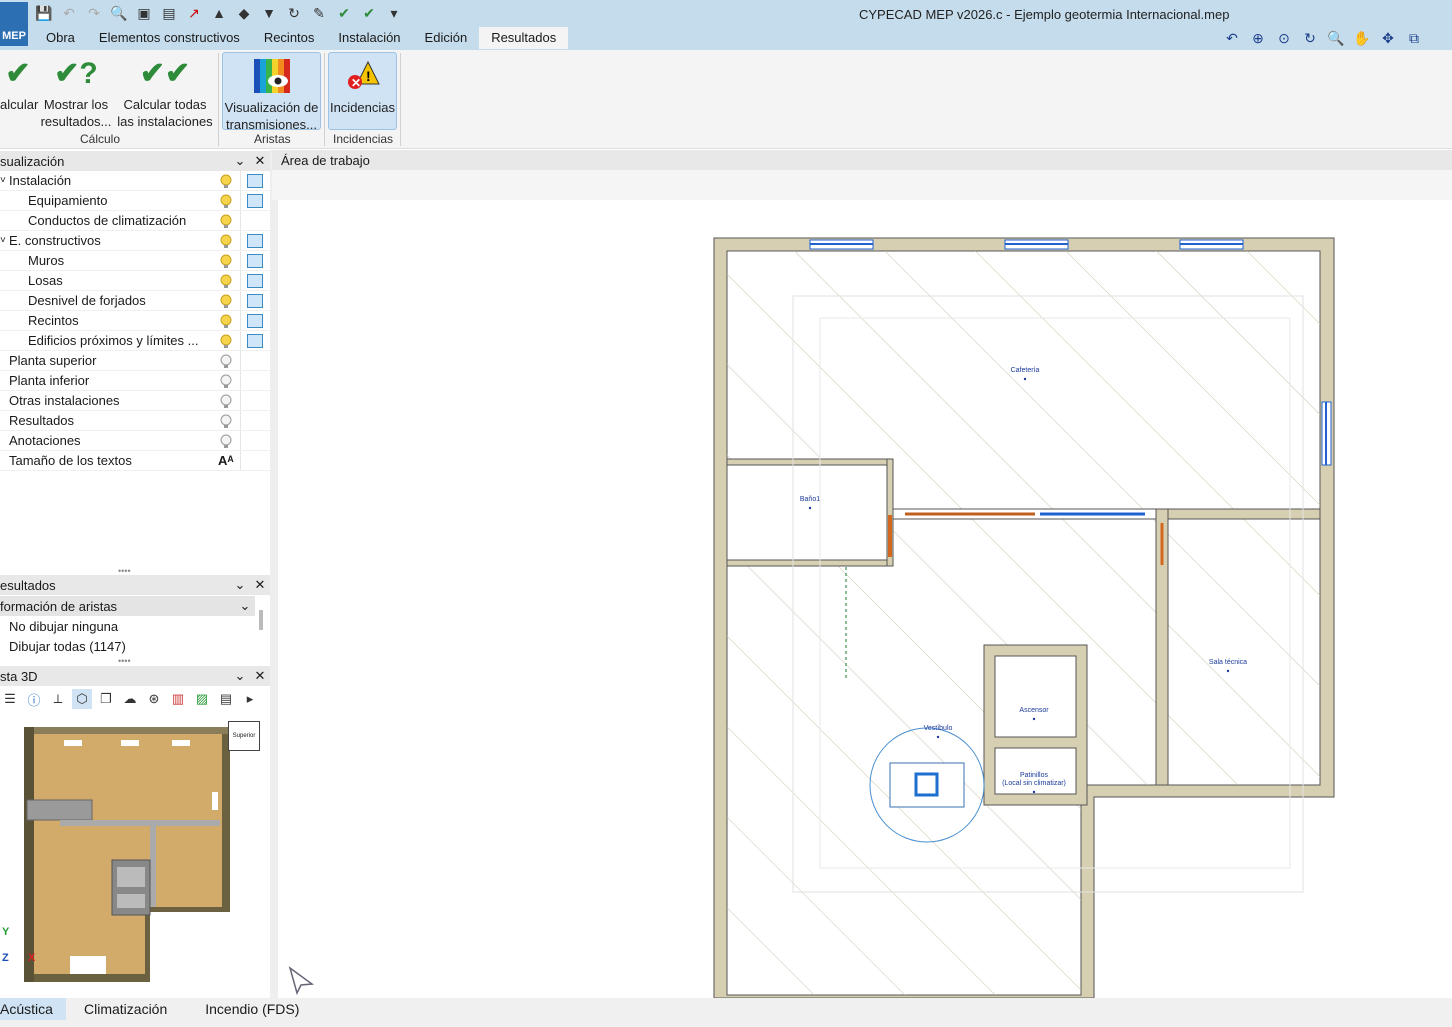  I want to click on edit-icon: ✎, so click(319, 13).